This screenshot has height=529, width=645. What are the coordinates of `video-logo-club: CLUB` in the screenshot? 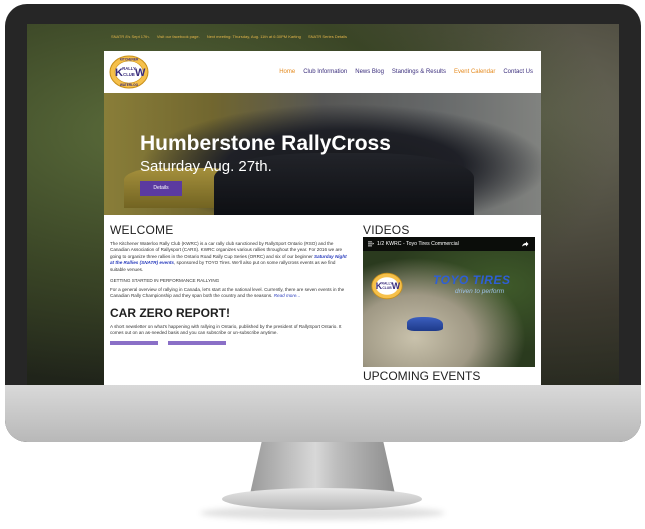 It's located at (387, 288).